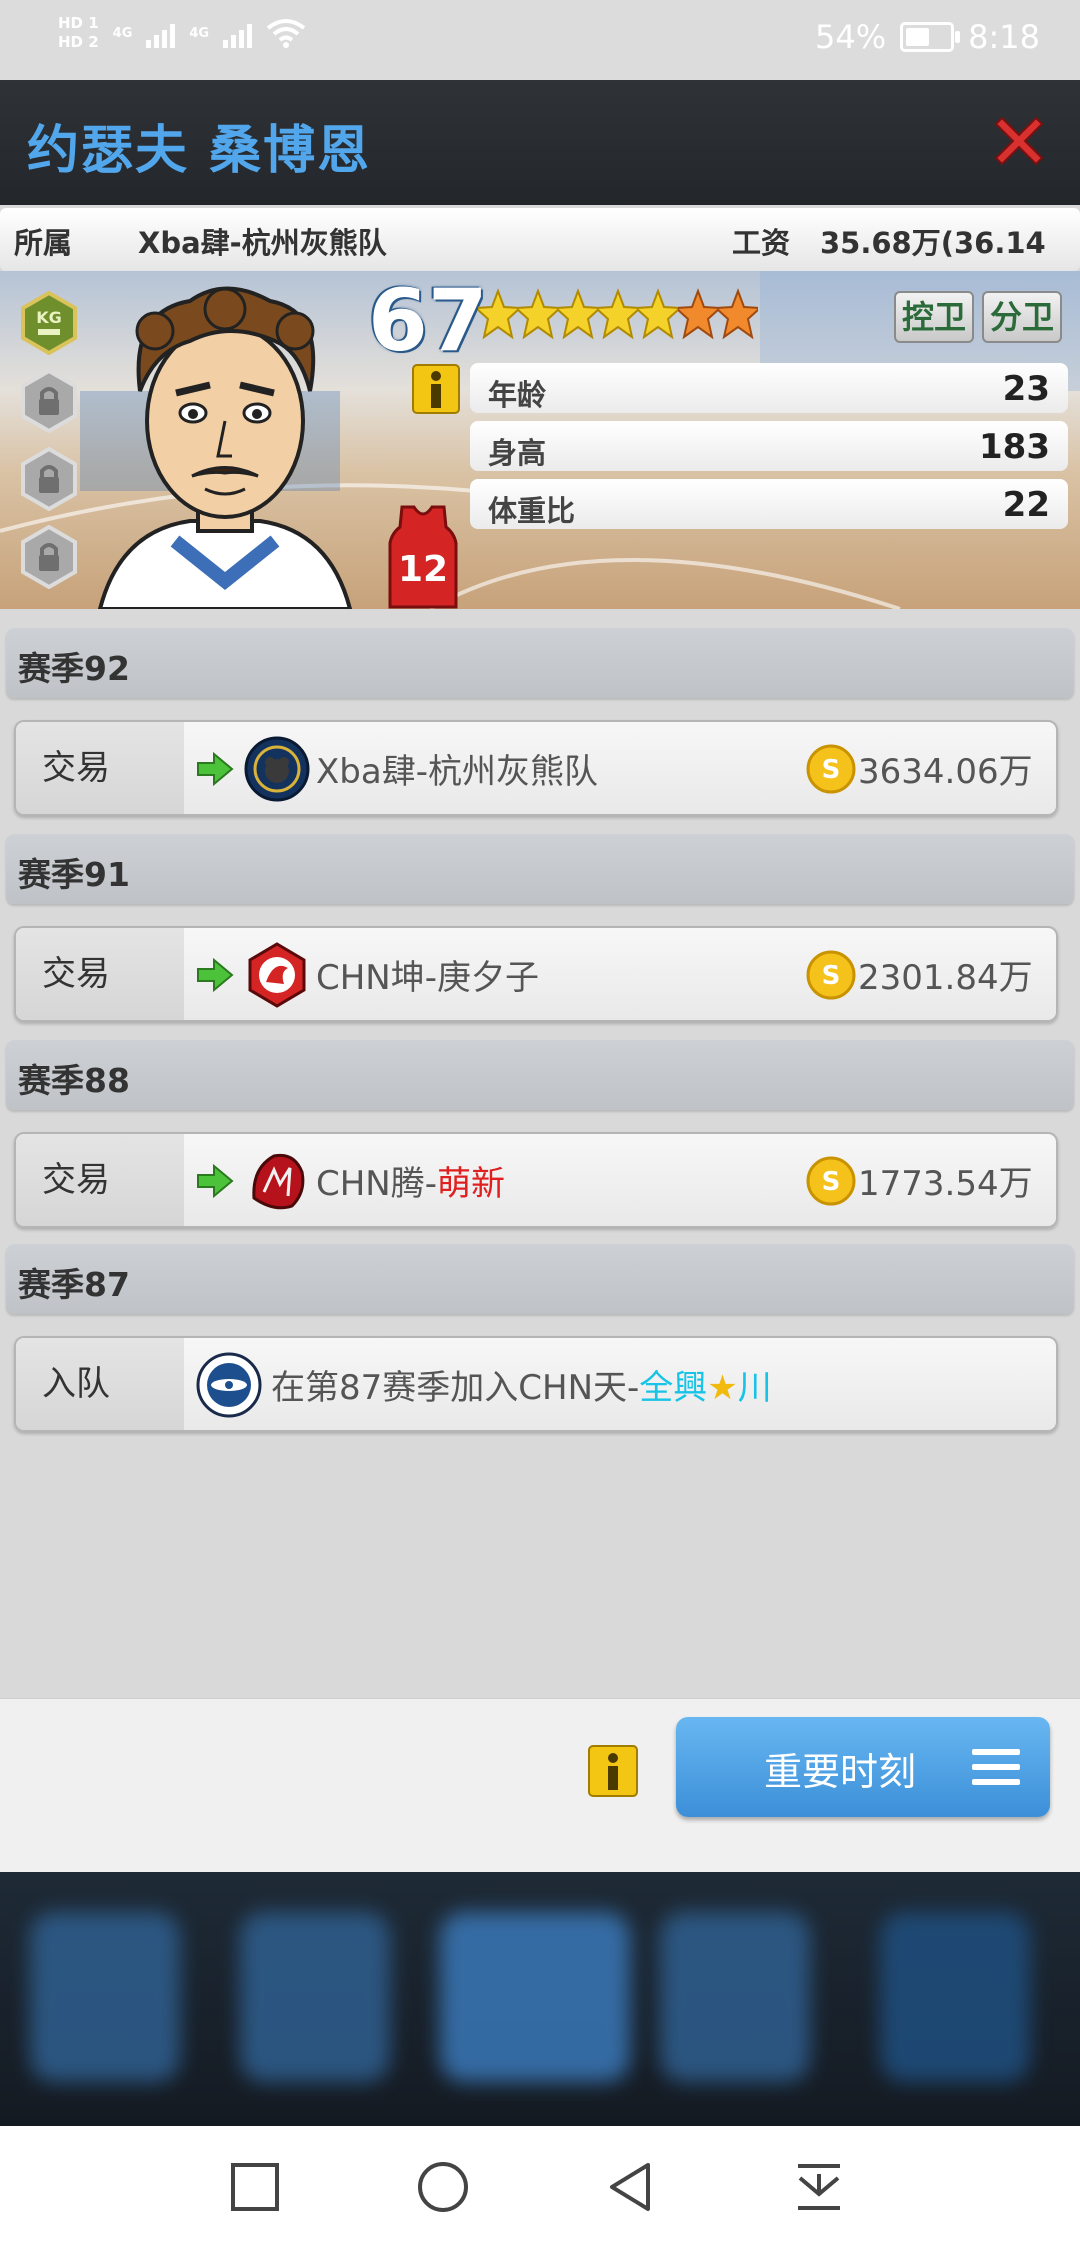 The height and width of the screenshot is (2244, 1080). I want to click on season-label: 赛季88, so click(74, 1080).